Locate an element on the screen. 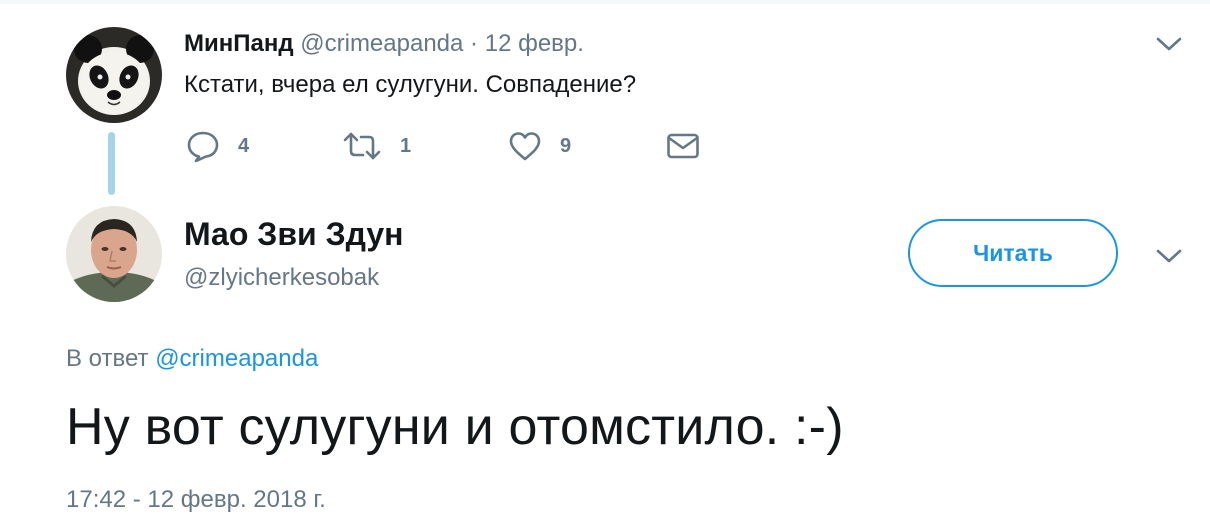  reply-context: В ответ @crimeapanda is located at coordinates (192, 359).